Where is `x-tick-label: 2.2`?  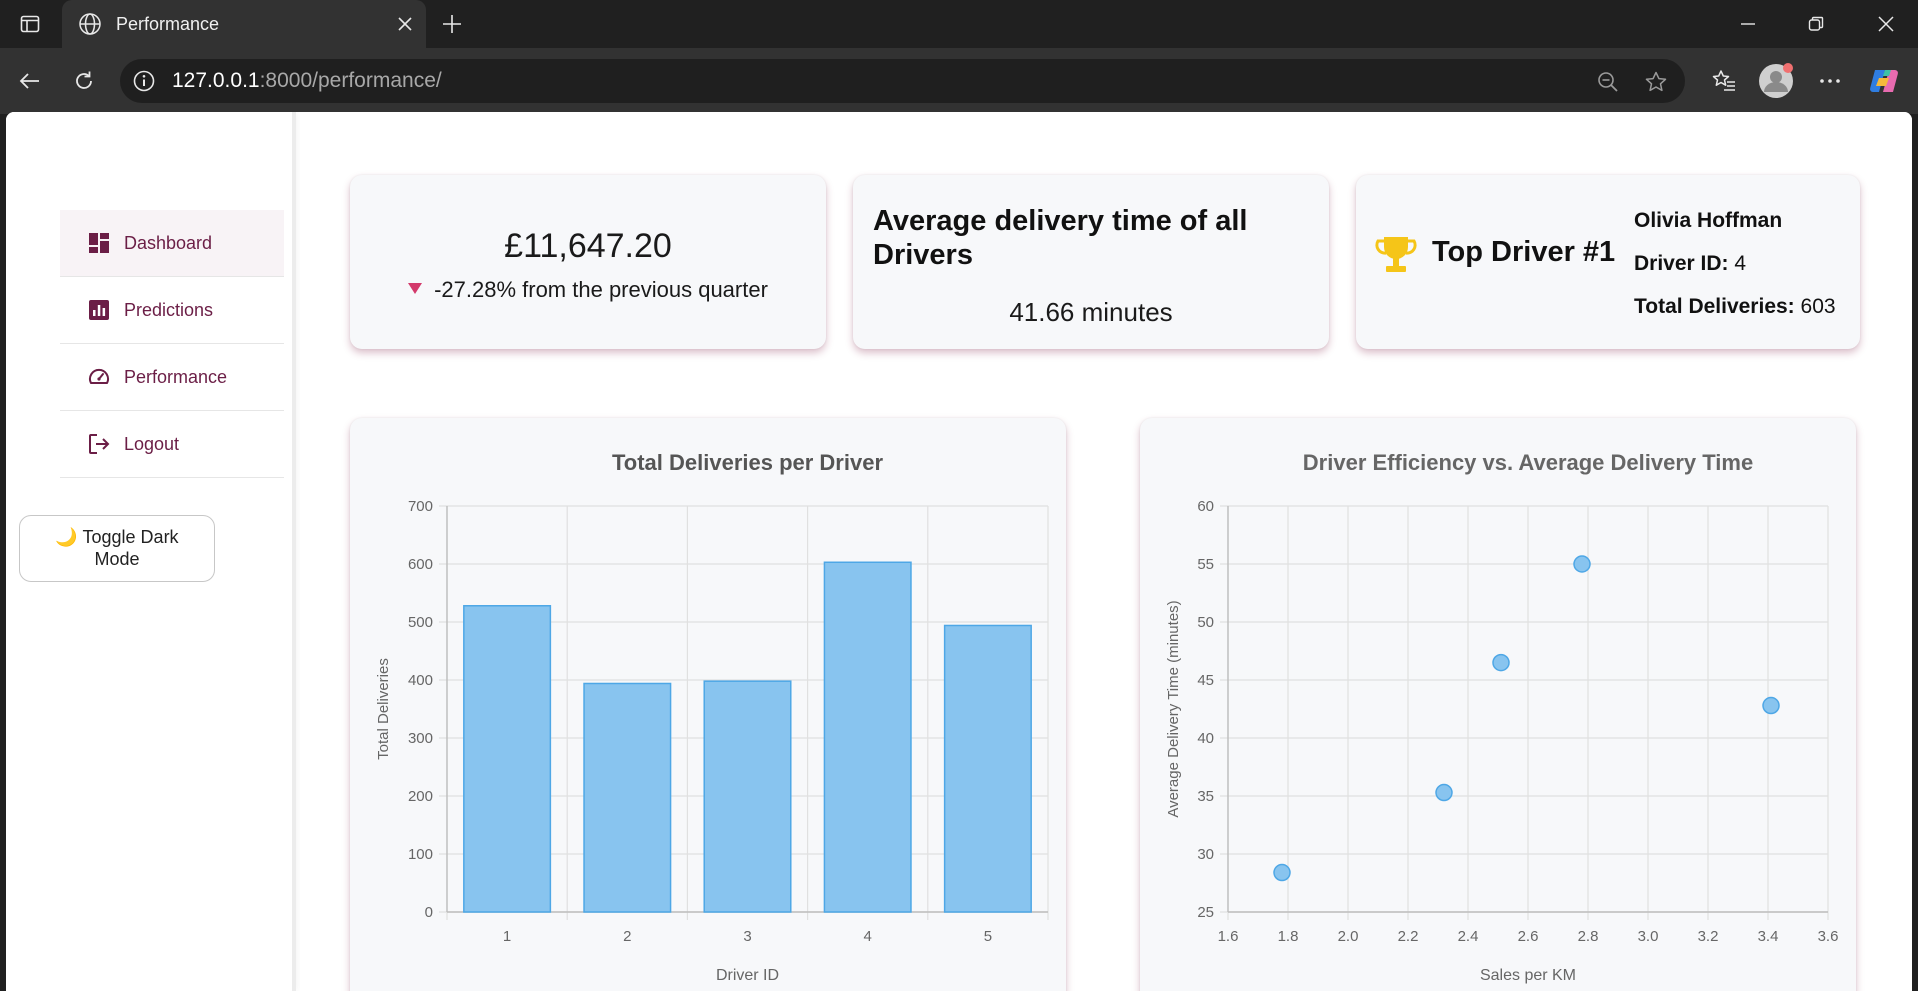 x-tick-label: 2.2 is located at coordinates (1408, 936).